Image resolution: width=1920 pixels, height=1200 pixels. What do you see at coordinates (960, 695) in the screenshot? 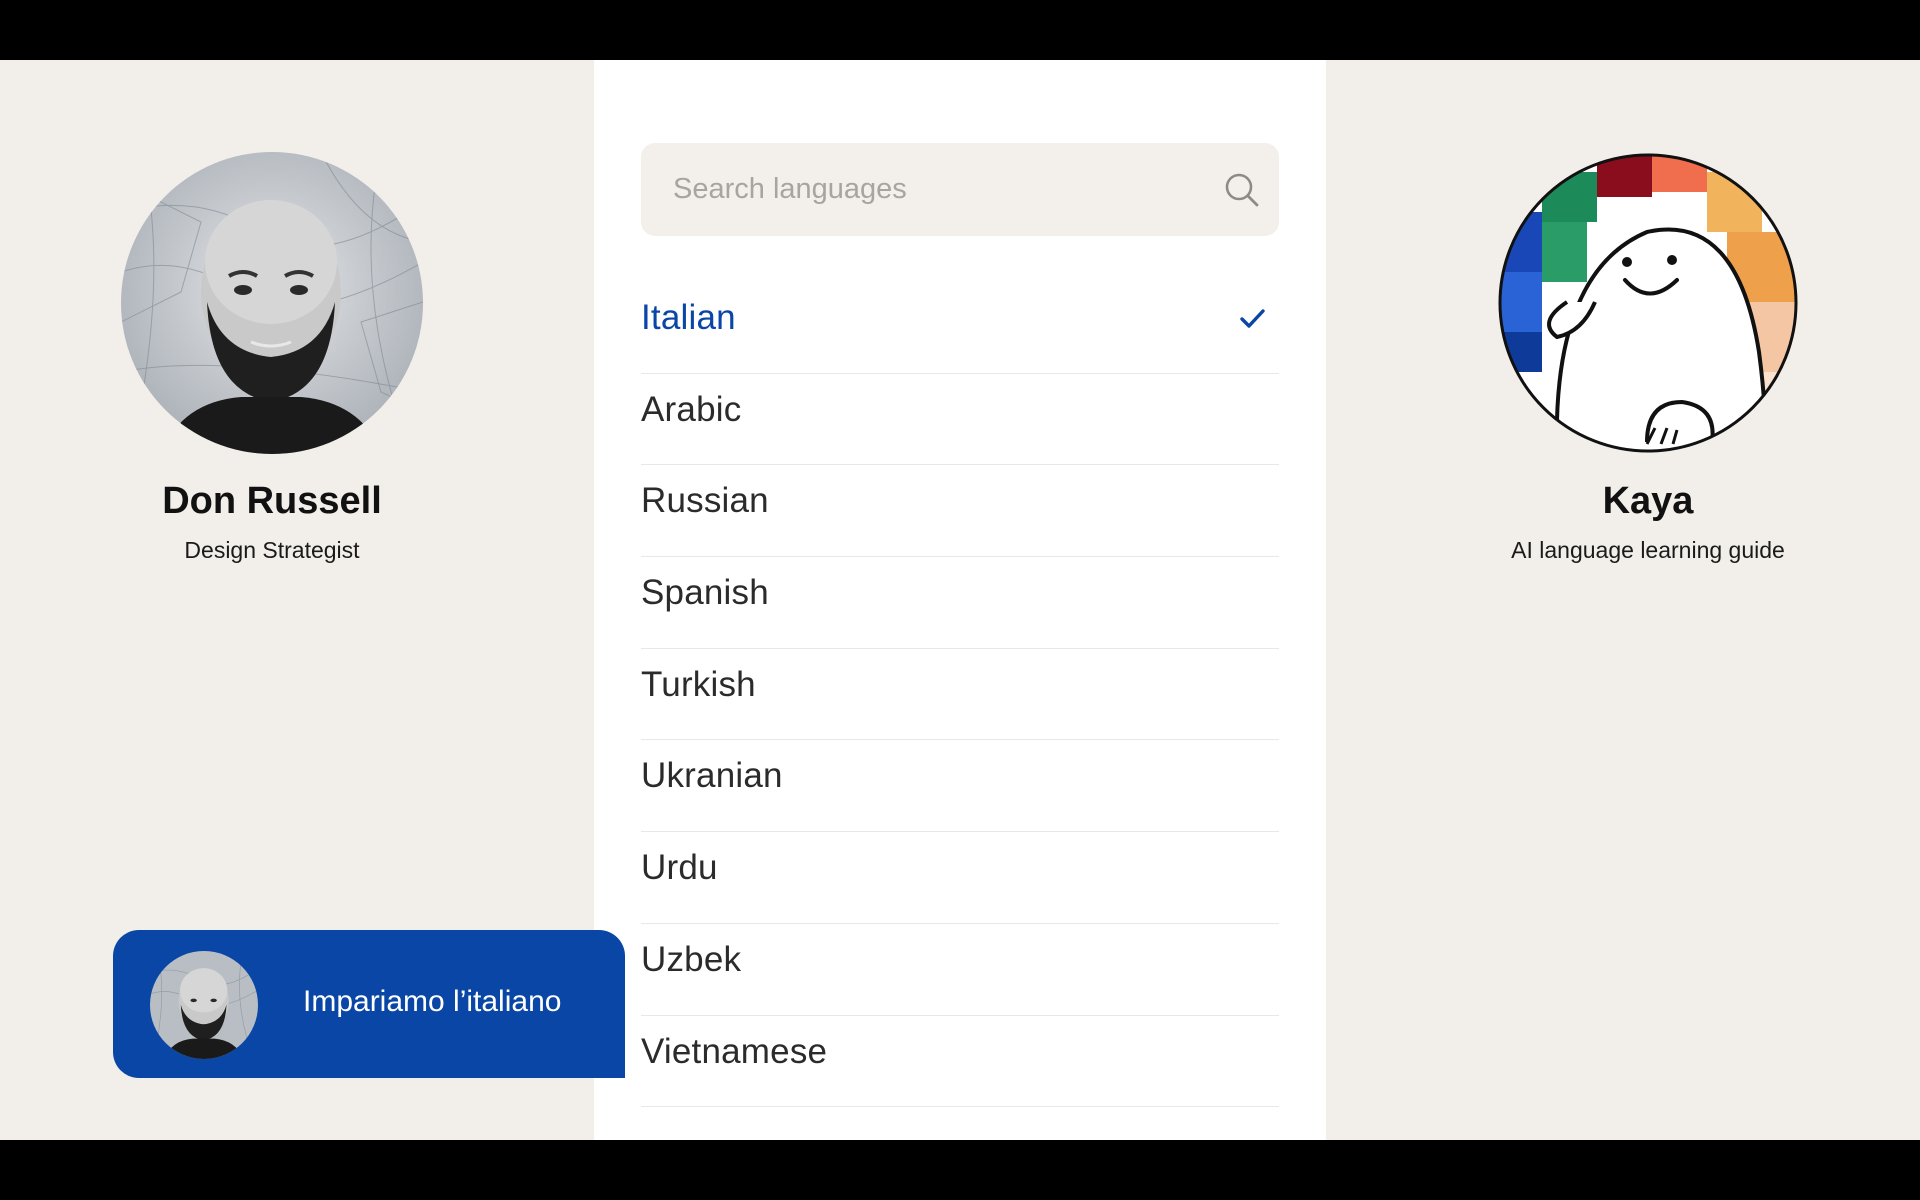
I see `language-item-turkish: Turkish` at bounding box center [960, 695].